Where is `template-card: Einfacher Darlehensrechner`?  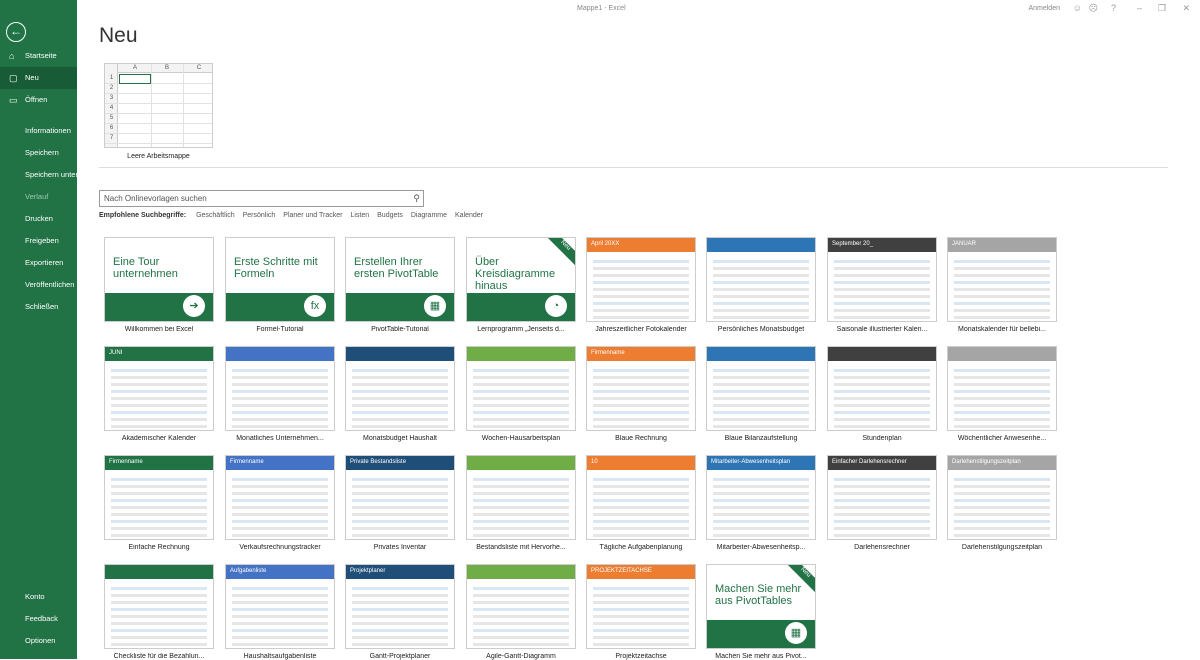 template-card: Einfacher Darlehensrechner is located at coordinates (882, 497).